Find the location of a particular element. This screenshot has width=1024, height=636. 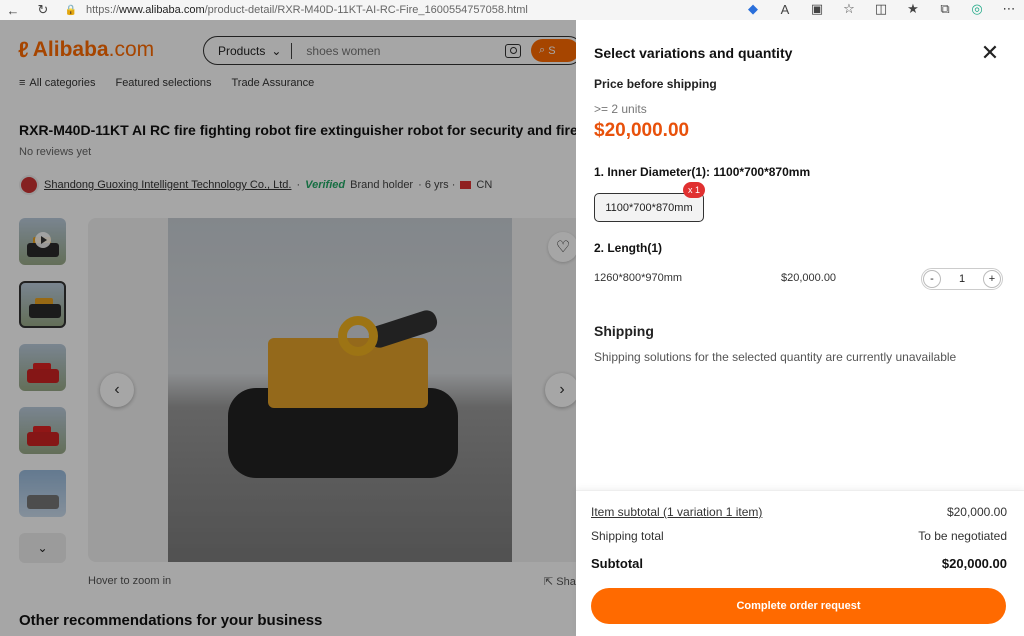

quantity-stepper: - 1 + is located at coordinates (962, 279).